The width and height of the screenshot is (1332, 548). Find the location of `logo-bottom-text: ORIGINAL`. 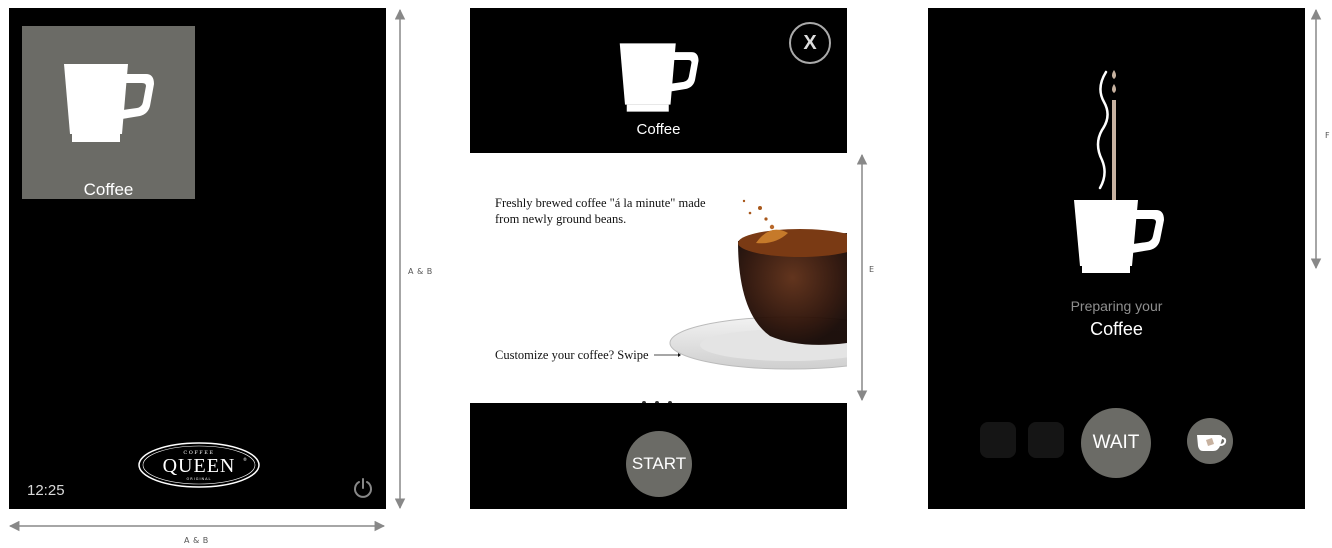

logo-bottom-text: ORIGINAL is located at coordinates (199, 479).